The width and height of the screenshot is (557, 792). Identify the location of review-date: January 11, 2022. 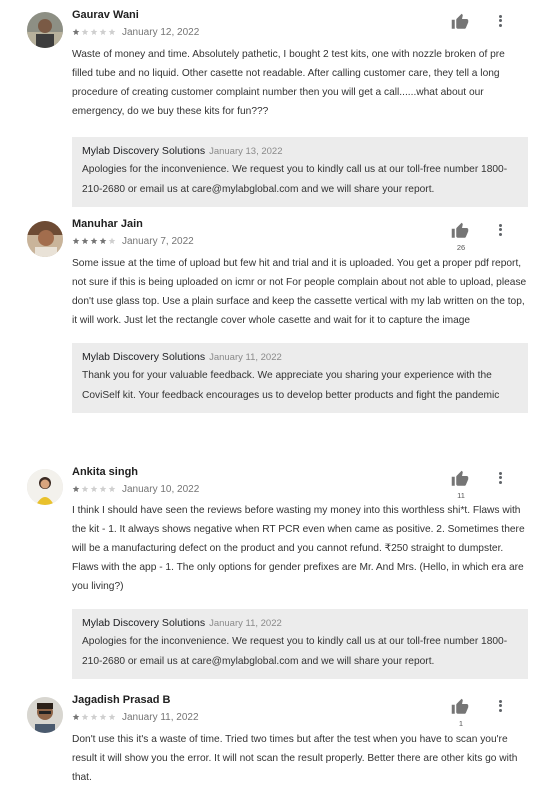
(160, 717).